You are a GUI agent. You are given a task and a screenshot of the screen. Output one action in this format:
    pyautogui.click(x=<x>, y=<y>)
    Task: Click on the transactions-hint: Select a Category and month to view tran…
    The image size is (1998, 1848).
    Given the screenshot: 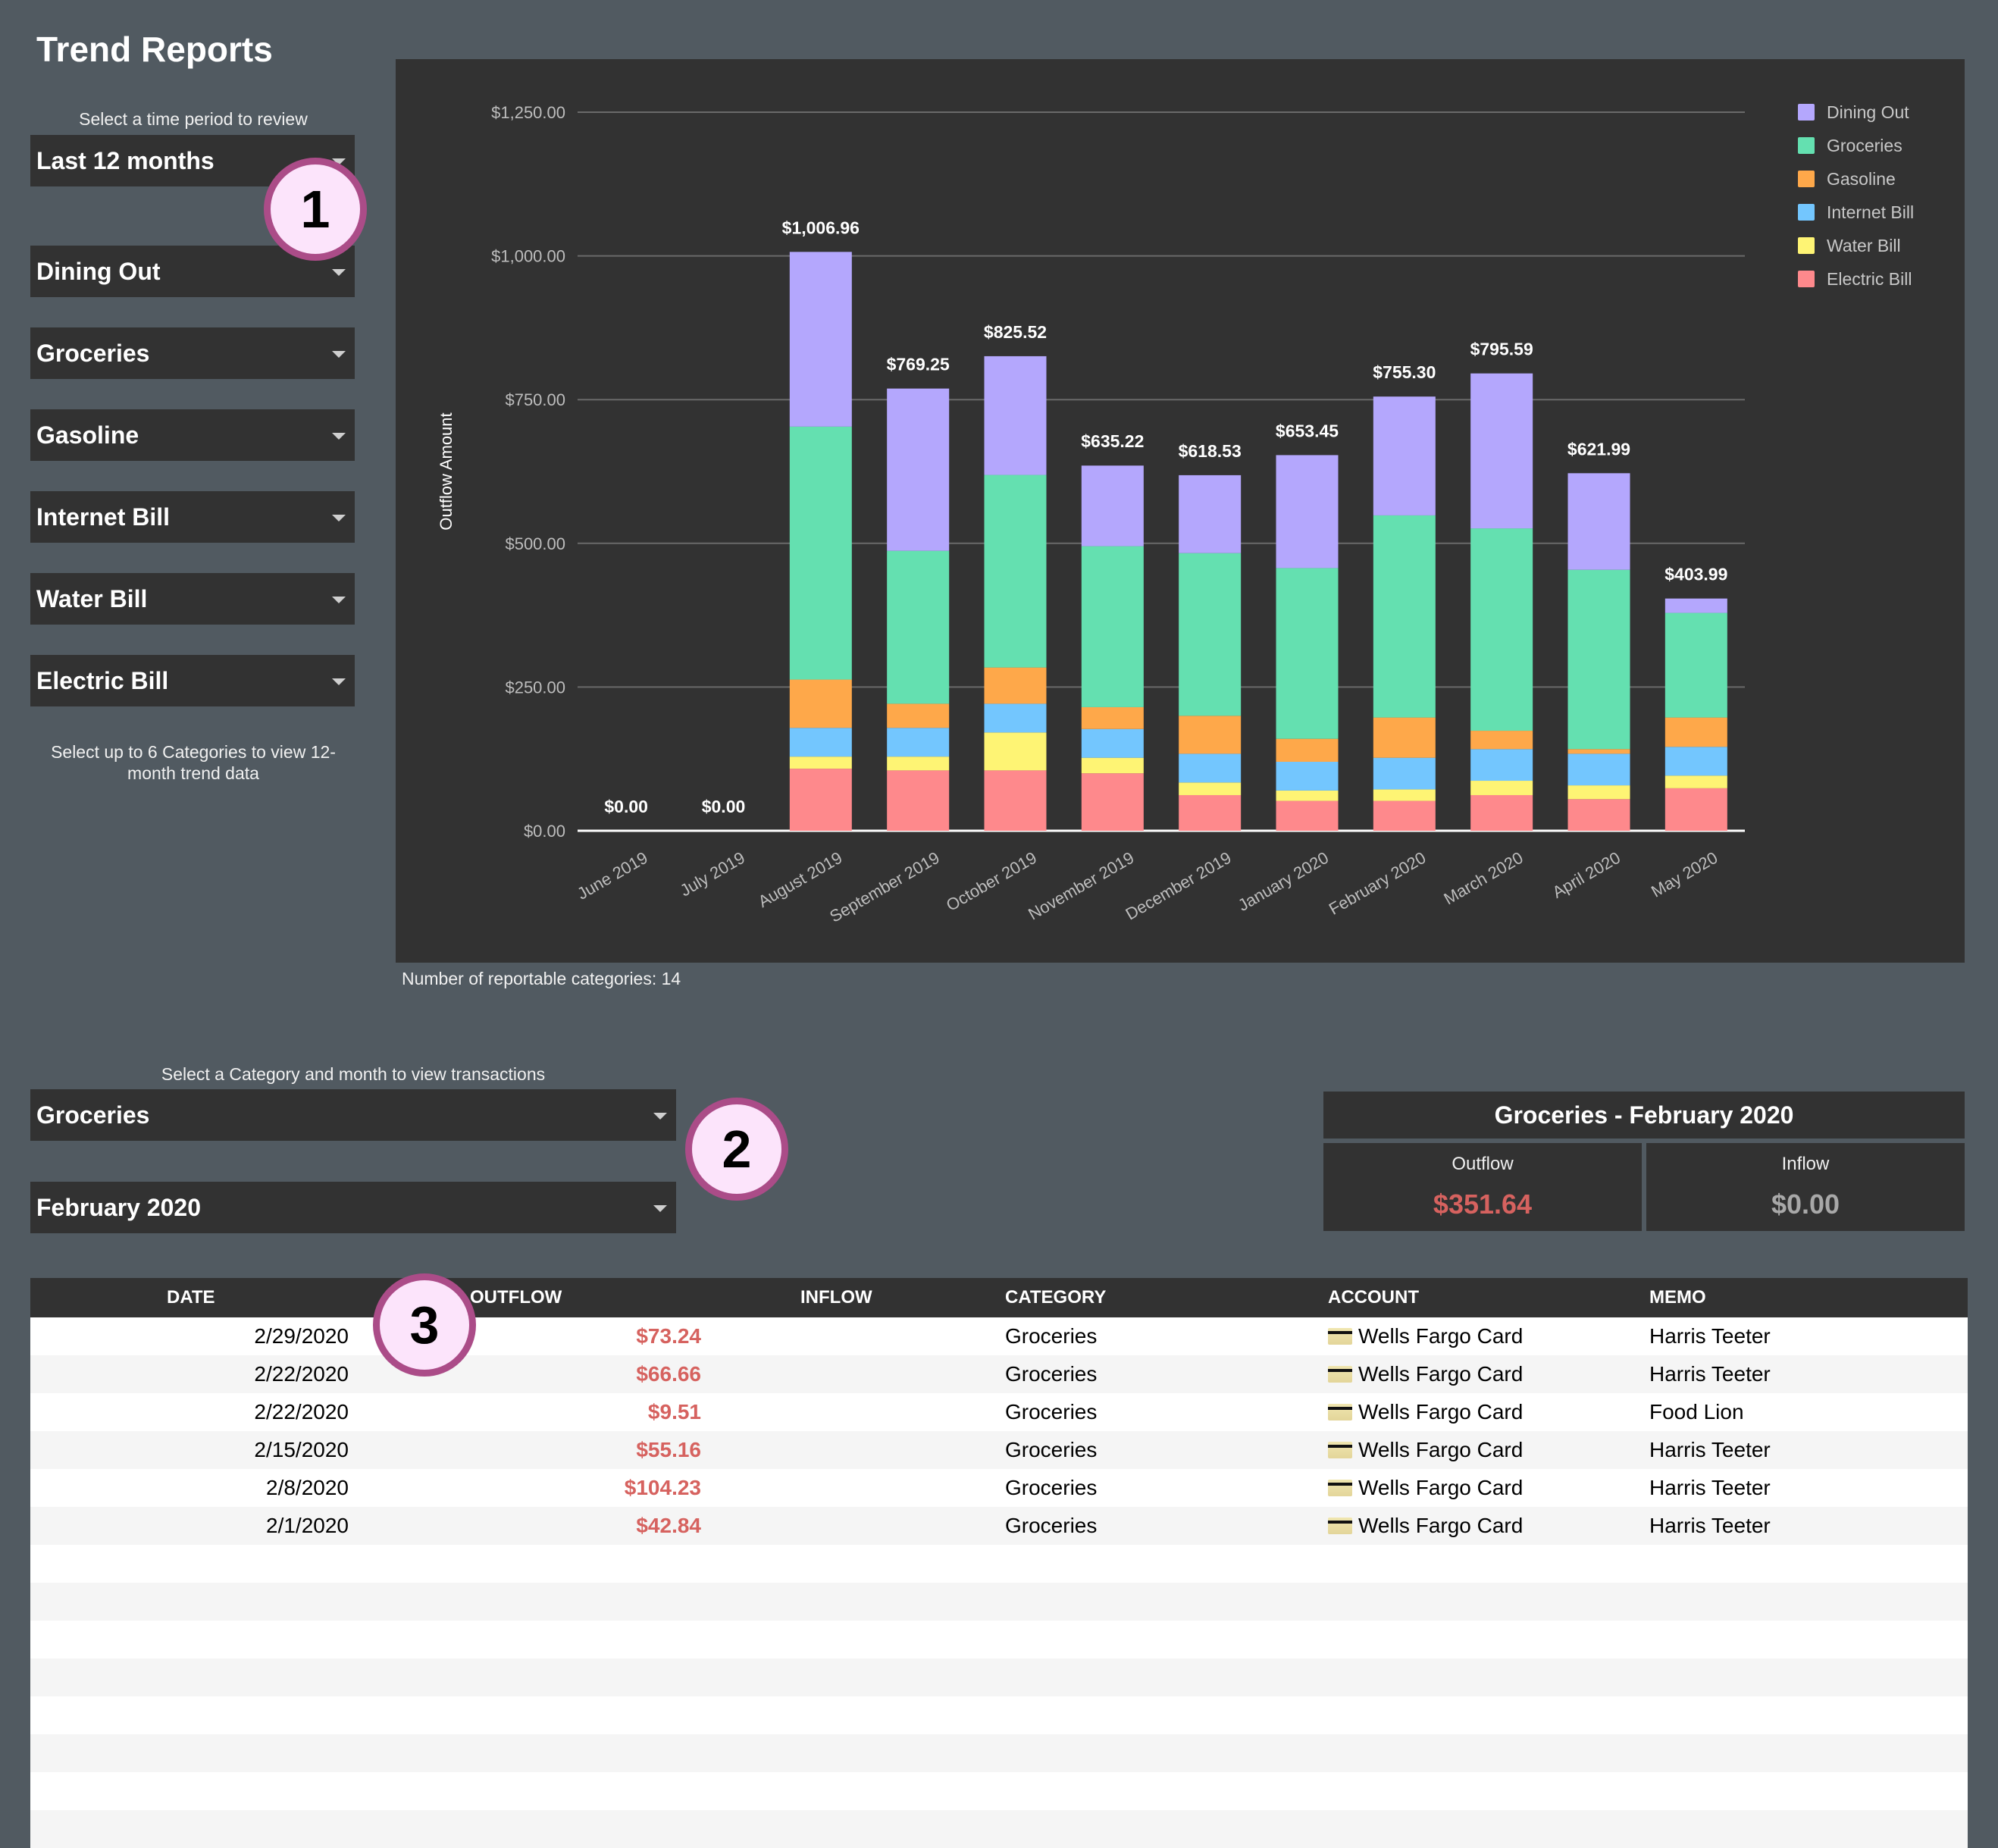 What is the action you would take?
    pyautogui.click(x=353, y=1074)
    